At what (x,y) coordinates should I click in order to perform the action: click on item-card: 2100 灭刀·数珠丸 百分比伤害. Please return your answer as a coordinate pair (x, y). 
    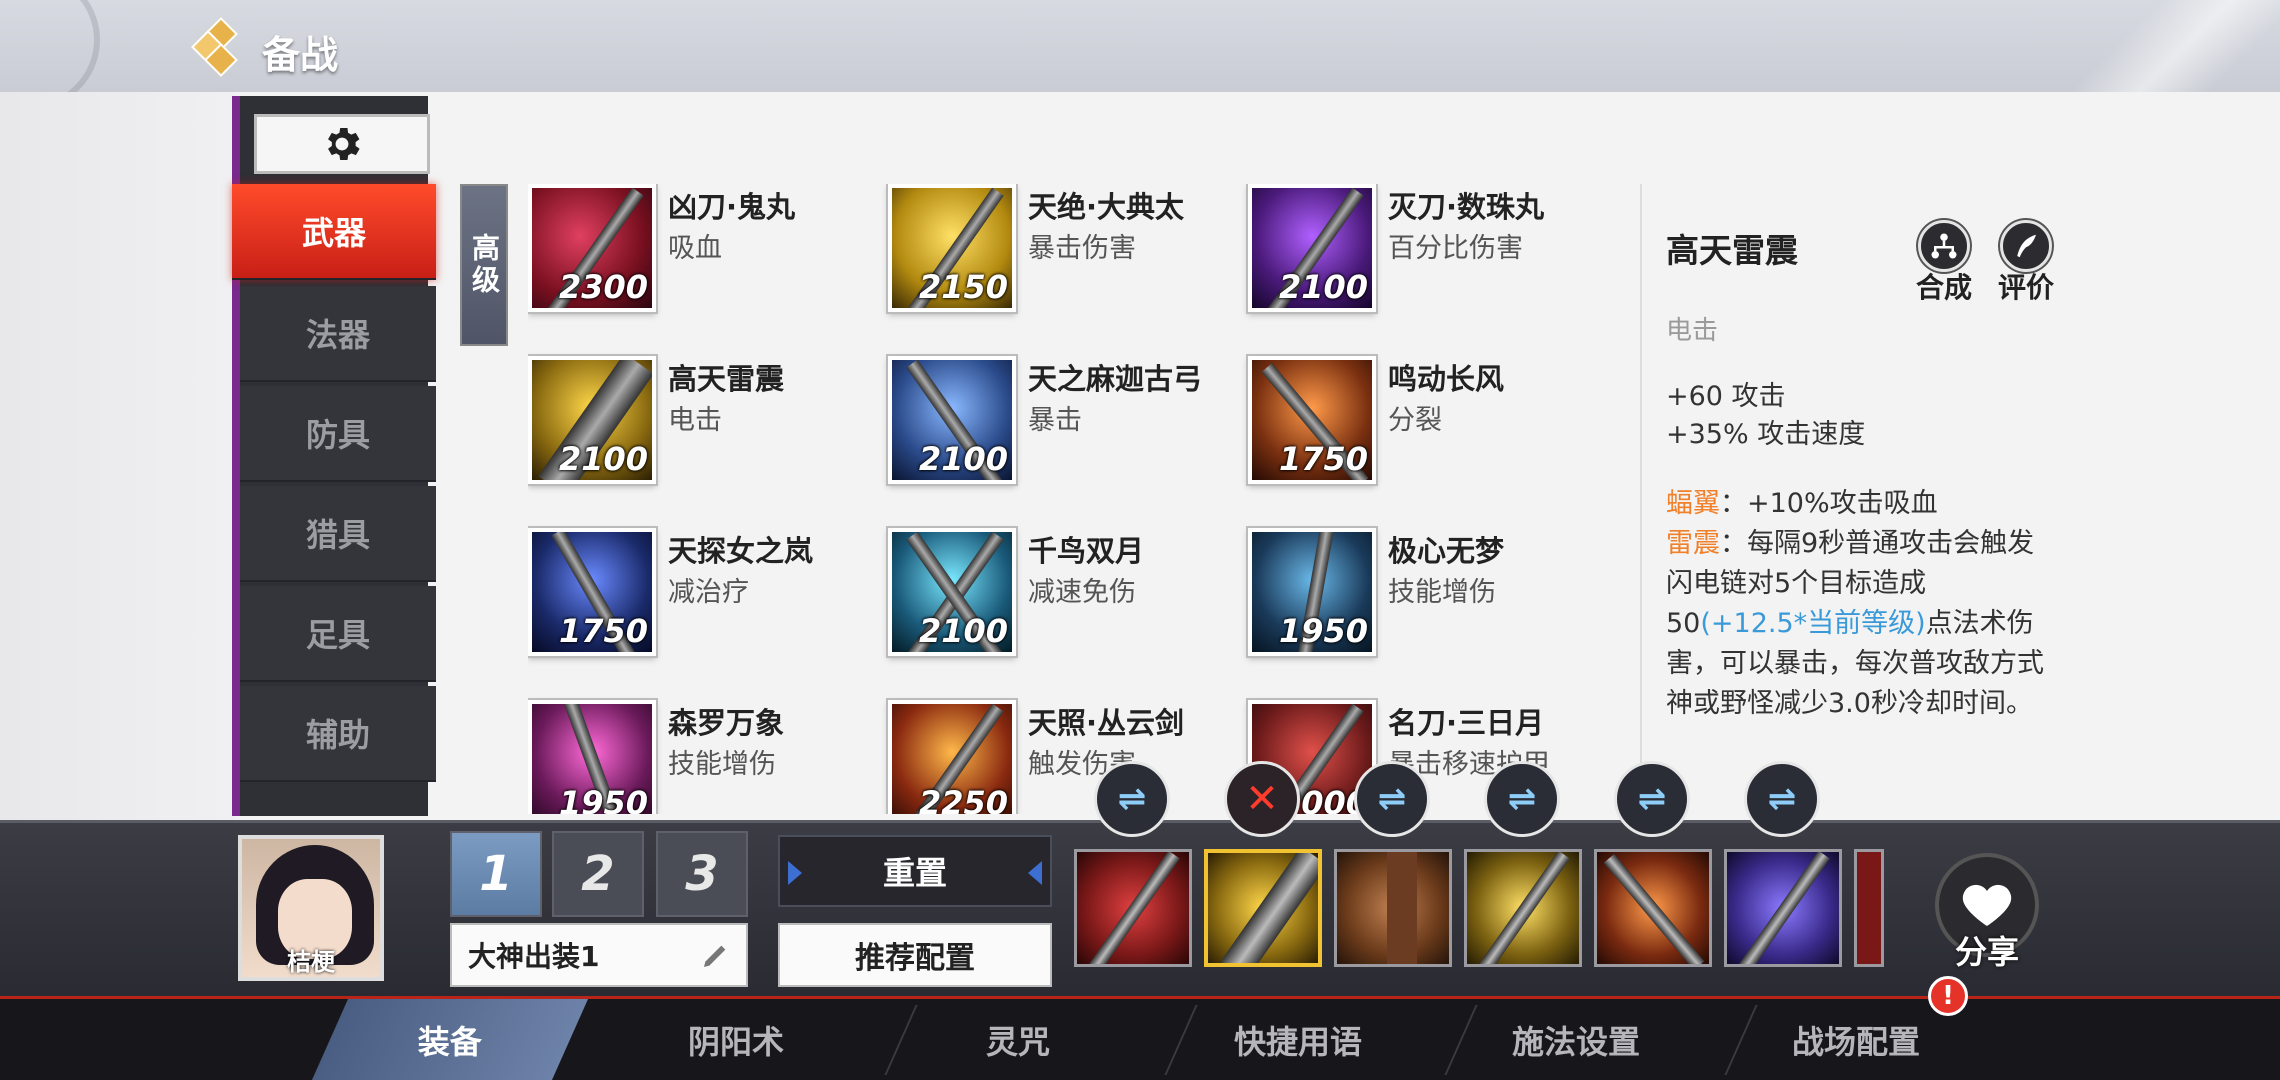
    Looking at the image, I should click on (1418, 254).